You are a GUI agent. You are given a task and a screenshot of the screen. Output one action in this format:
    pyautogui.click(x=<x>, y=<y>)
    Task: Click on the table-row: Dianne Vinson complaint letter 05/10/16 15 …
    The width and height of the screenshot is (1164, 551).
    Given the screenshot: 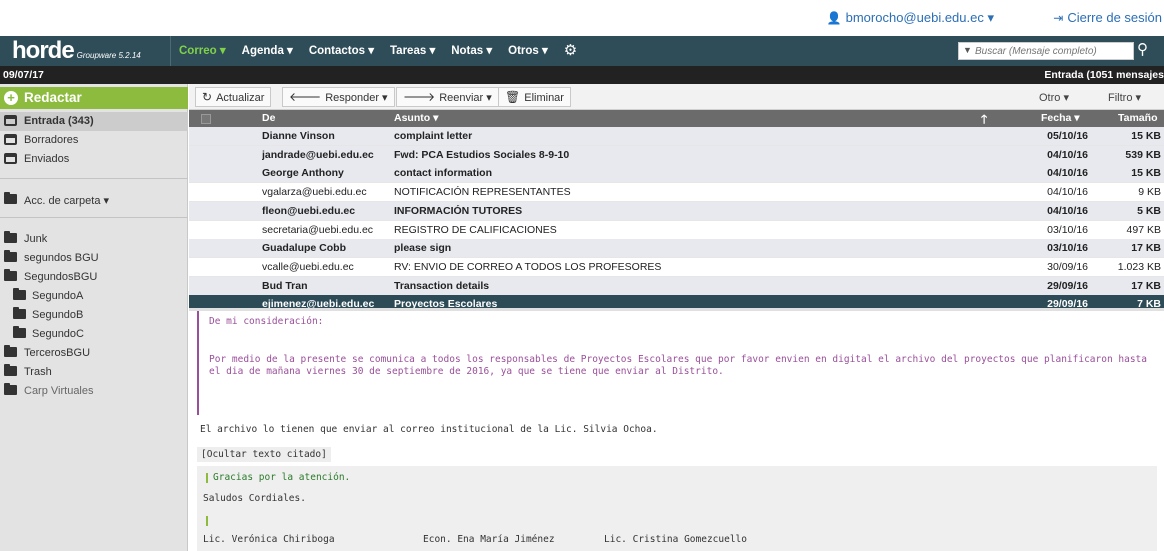 What is the action you would take?
    pyautogui.click(x=676, y=136)
    